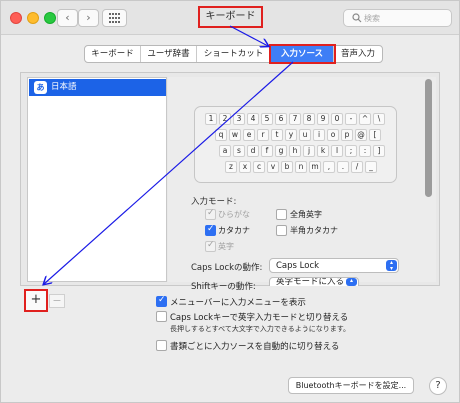 The image size is (460, 403). What do you see at coordinates (306, 214) in the screenshot?
I see `fullwidth-roman-label: 全角英字` at bounding box center [306, 214].